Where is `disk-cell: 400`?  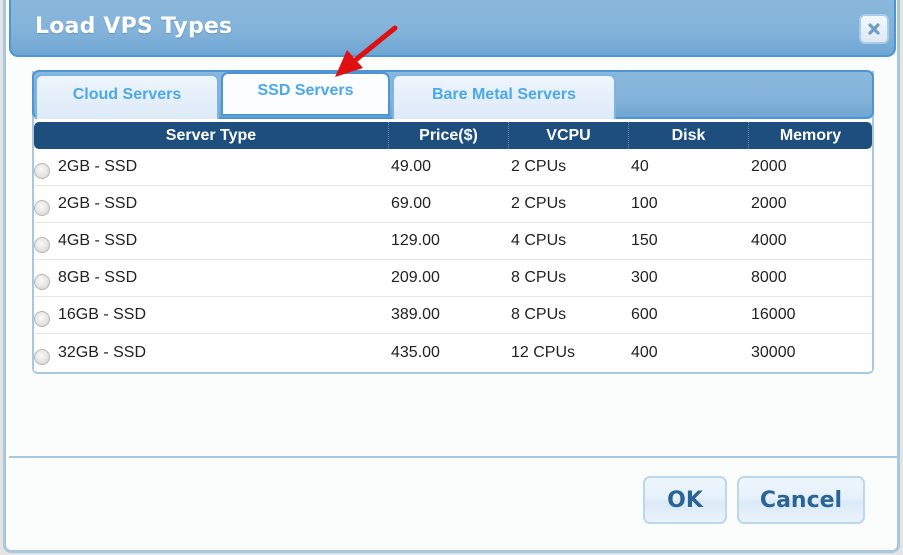
disk-cell: 400 is located at coordinates (644, 352).